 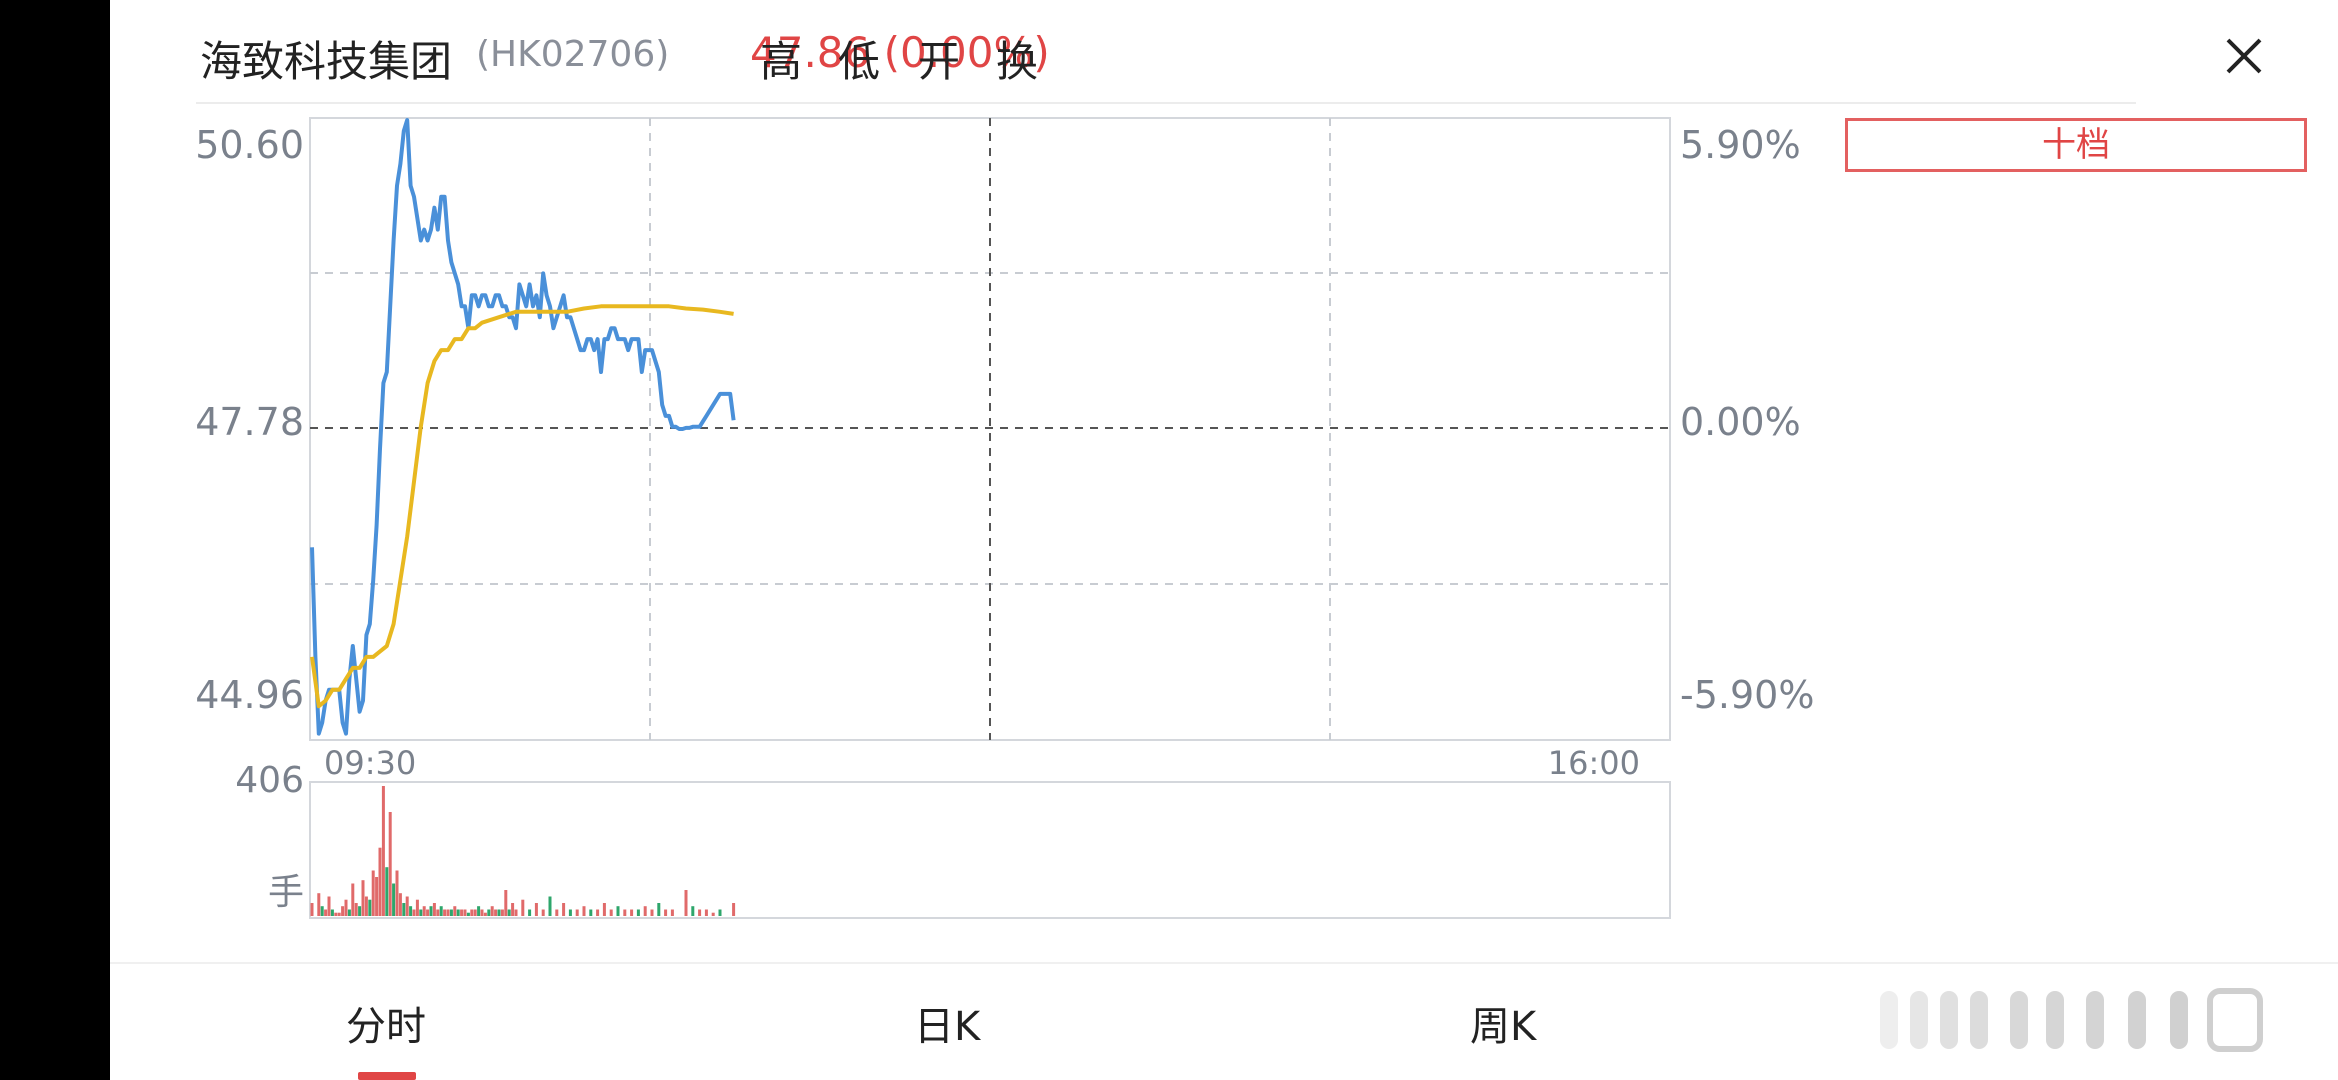 I want to click on pct-axis-mid: 0.00%, so click(x=1740, y=422).